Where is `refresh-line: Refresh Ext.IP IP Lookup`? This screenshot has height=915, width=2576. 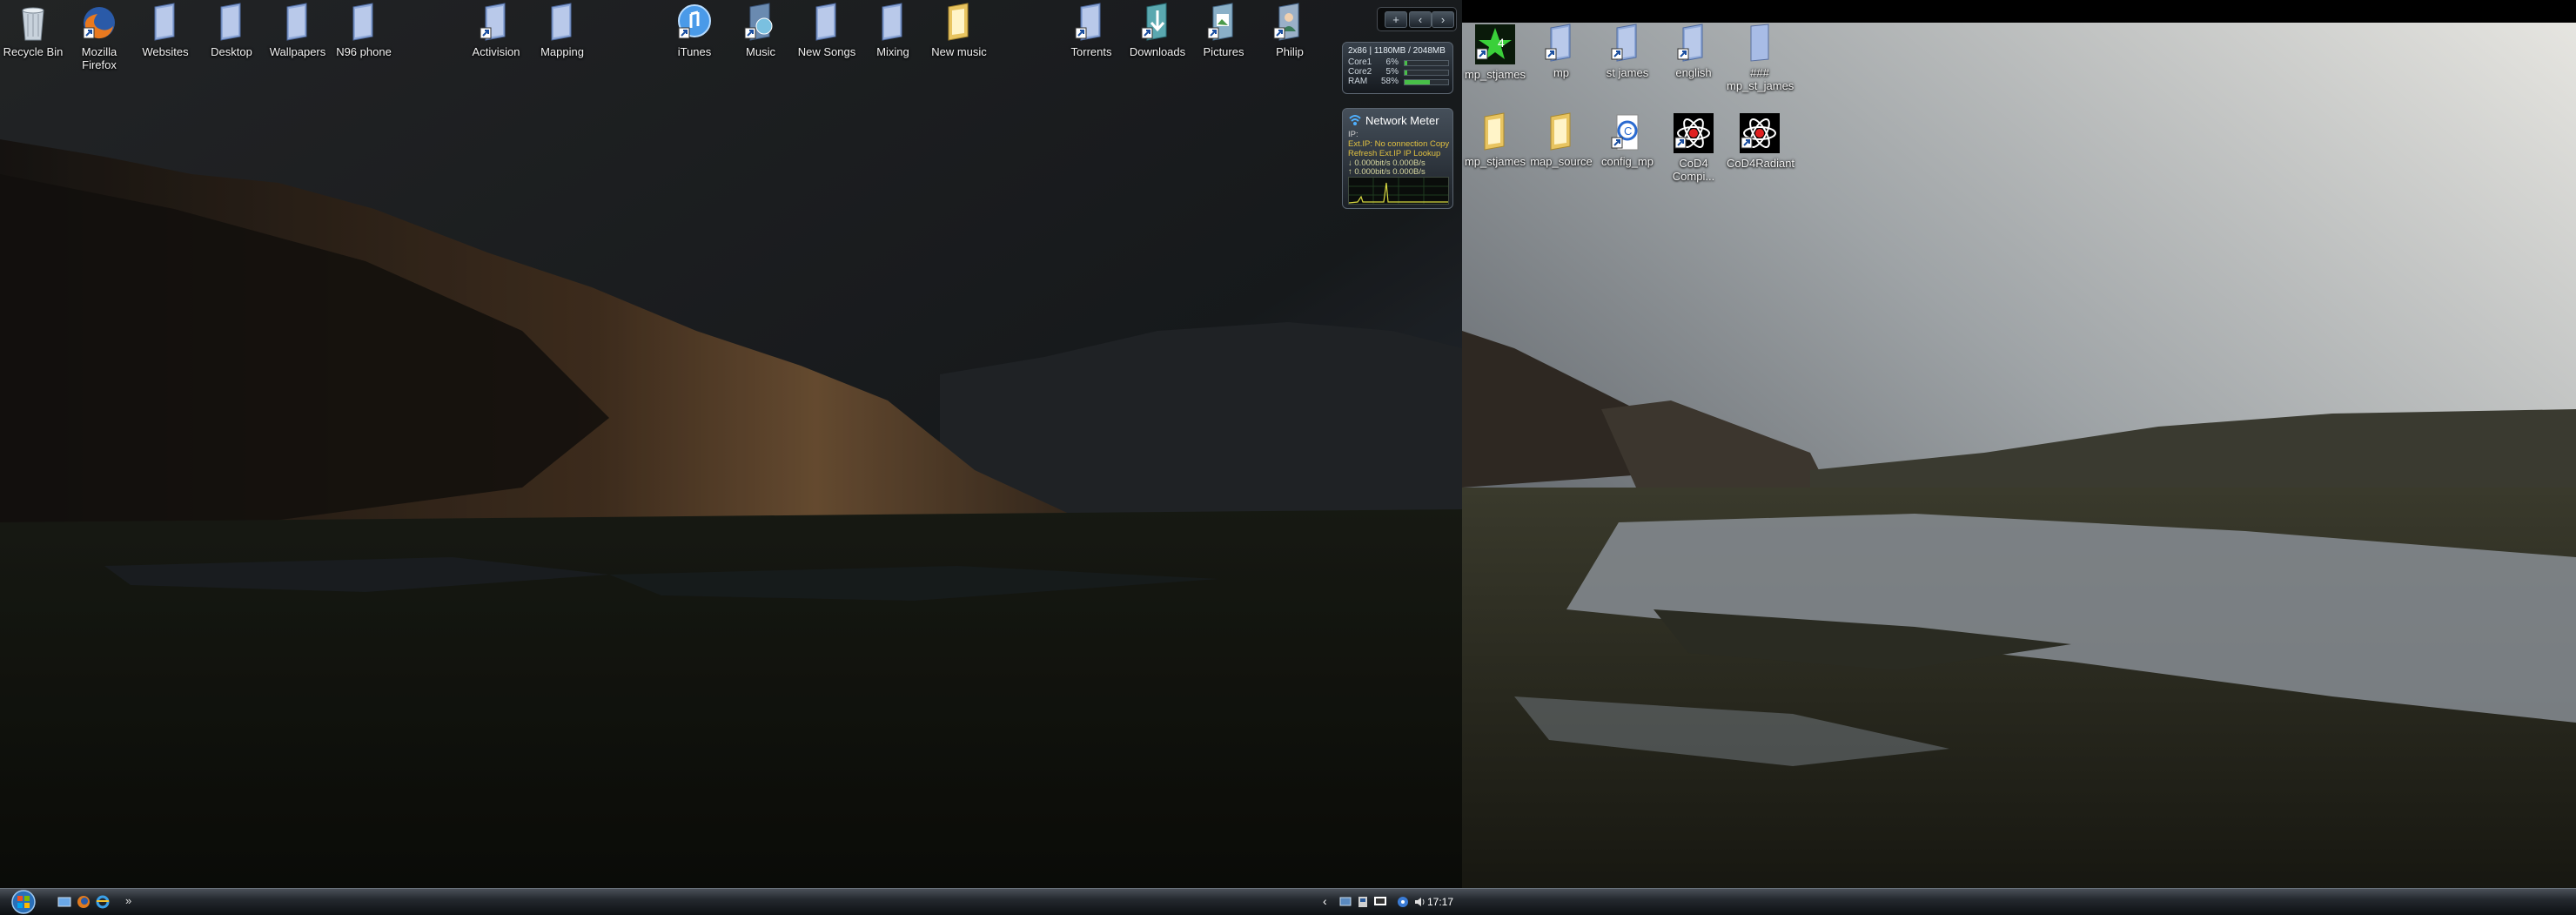
refresh-line: Refresh Ext.IP IP Lookup is located at coordinates (1394, 153).